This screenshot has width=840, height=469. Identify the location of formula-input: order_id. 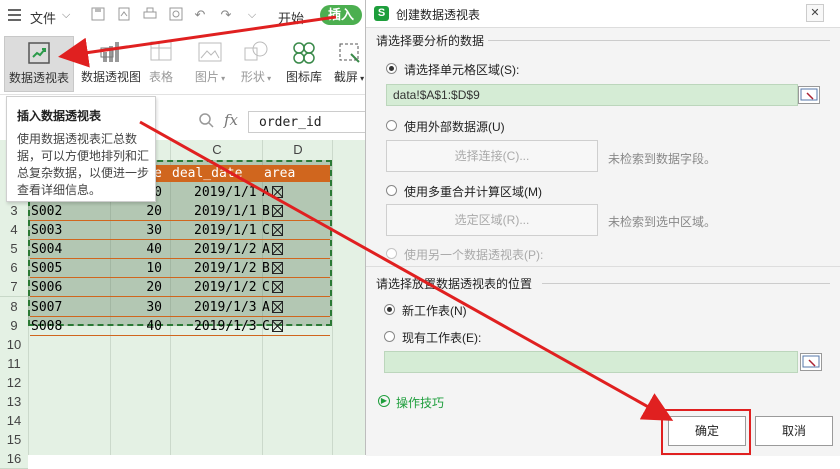
(307, 122).